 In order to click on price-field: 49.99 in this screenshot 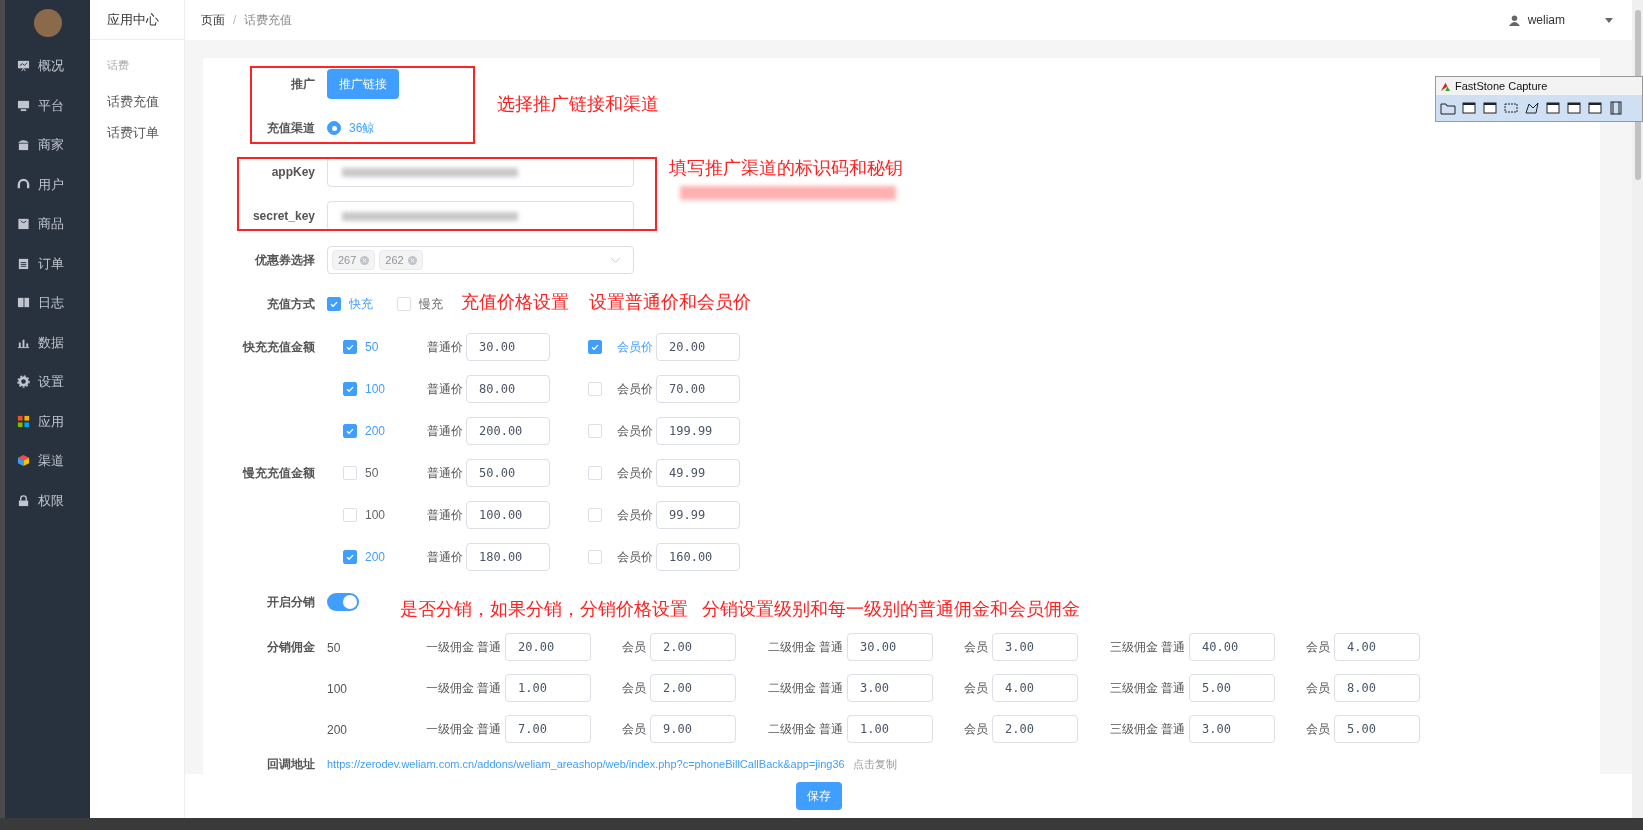, I will do `click(698, 473)`.